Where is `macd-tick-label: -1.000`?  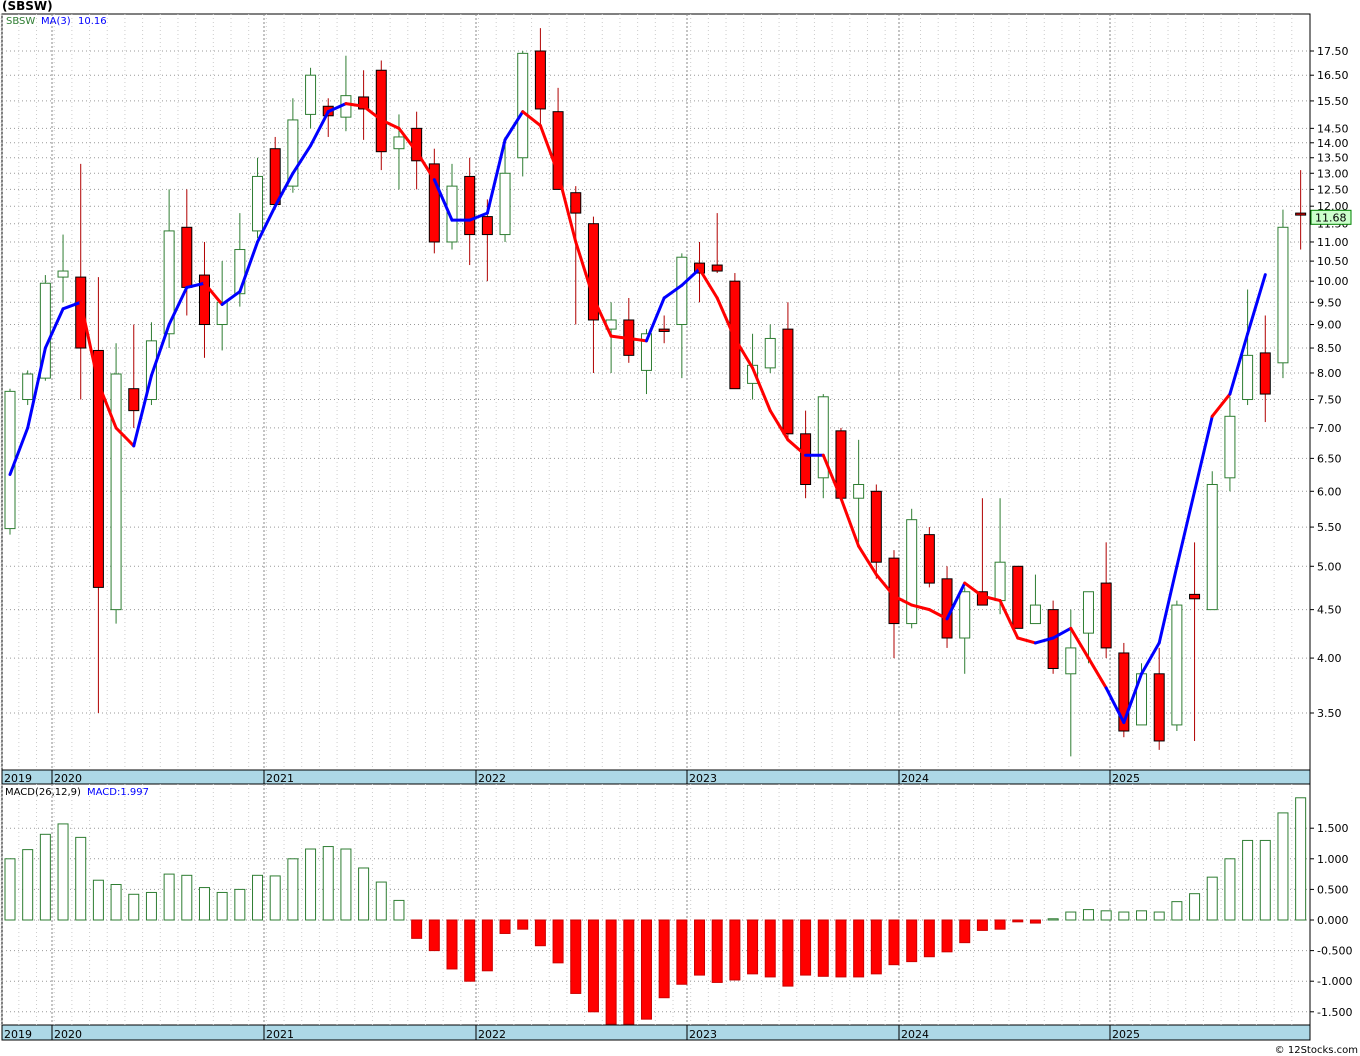
macd-tick-label: -1.000 is located at coordinates (1334, 981).